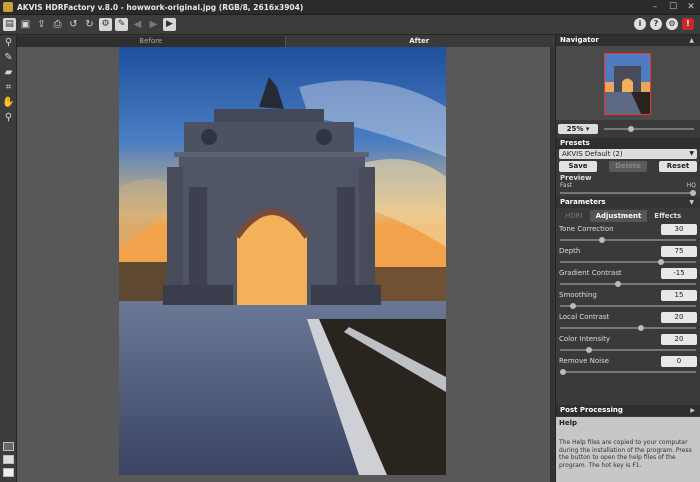  What do you see at coordinates (151, 41) in the screenshot?
I see `tab-before: Before` at bounding box center [151, 41].